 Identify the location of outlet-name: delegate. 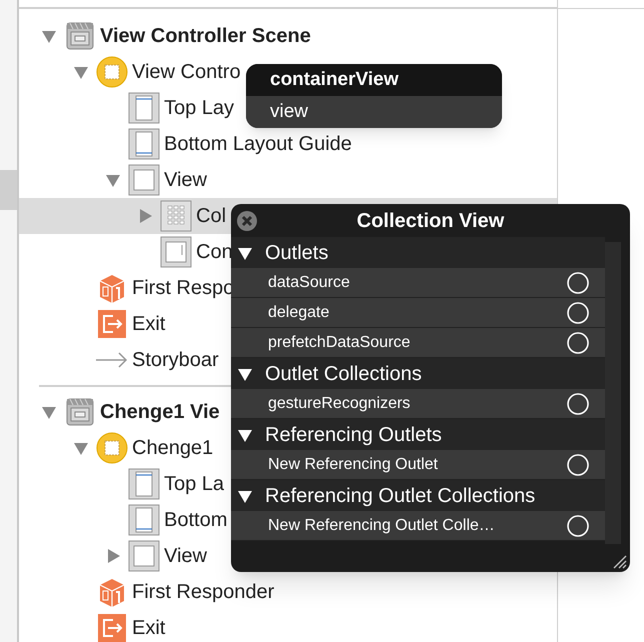
(299, 312).